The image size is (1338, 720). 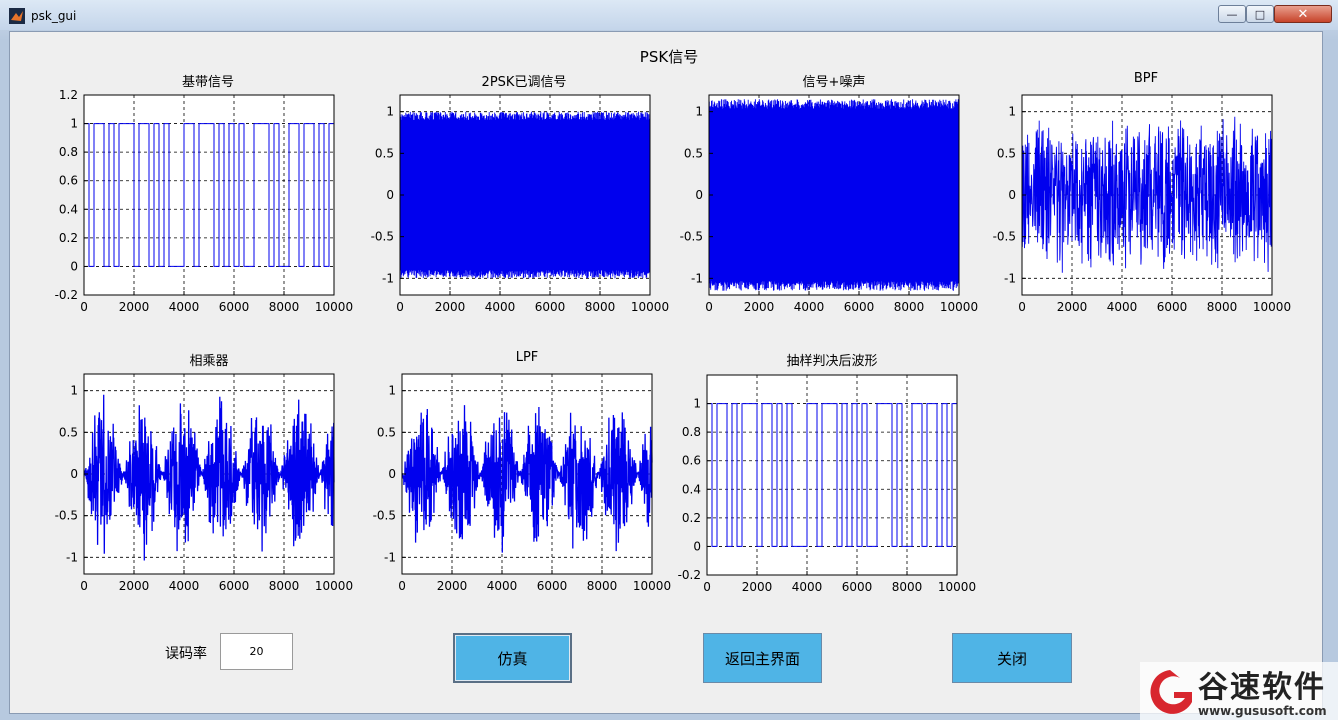 What do you see at coordinates (17, 16) in the screenshot?
I see `matlab-icon` at bounding box center [17, 16].